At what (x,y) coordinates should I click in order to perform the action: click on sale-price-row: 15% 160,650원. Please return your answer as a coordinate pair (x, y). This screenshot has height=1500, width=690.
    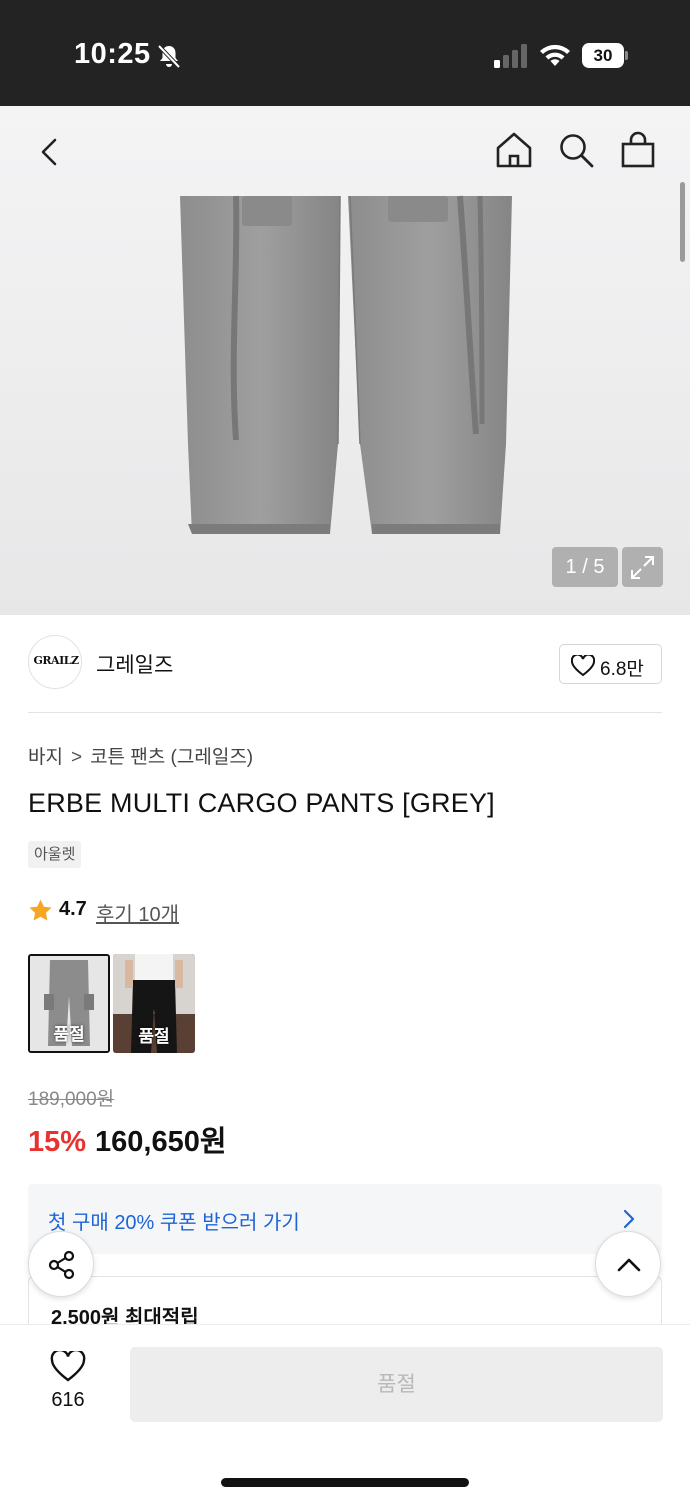
    Looking at the image, I should click on (127, 1139).